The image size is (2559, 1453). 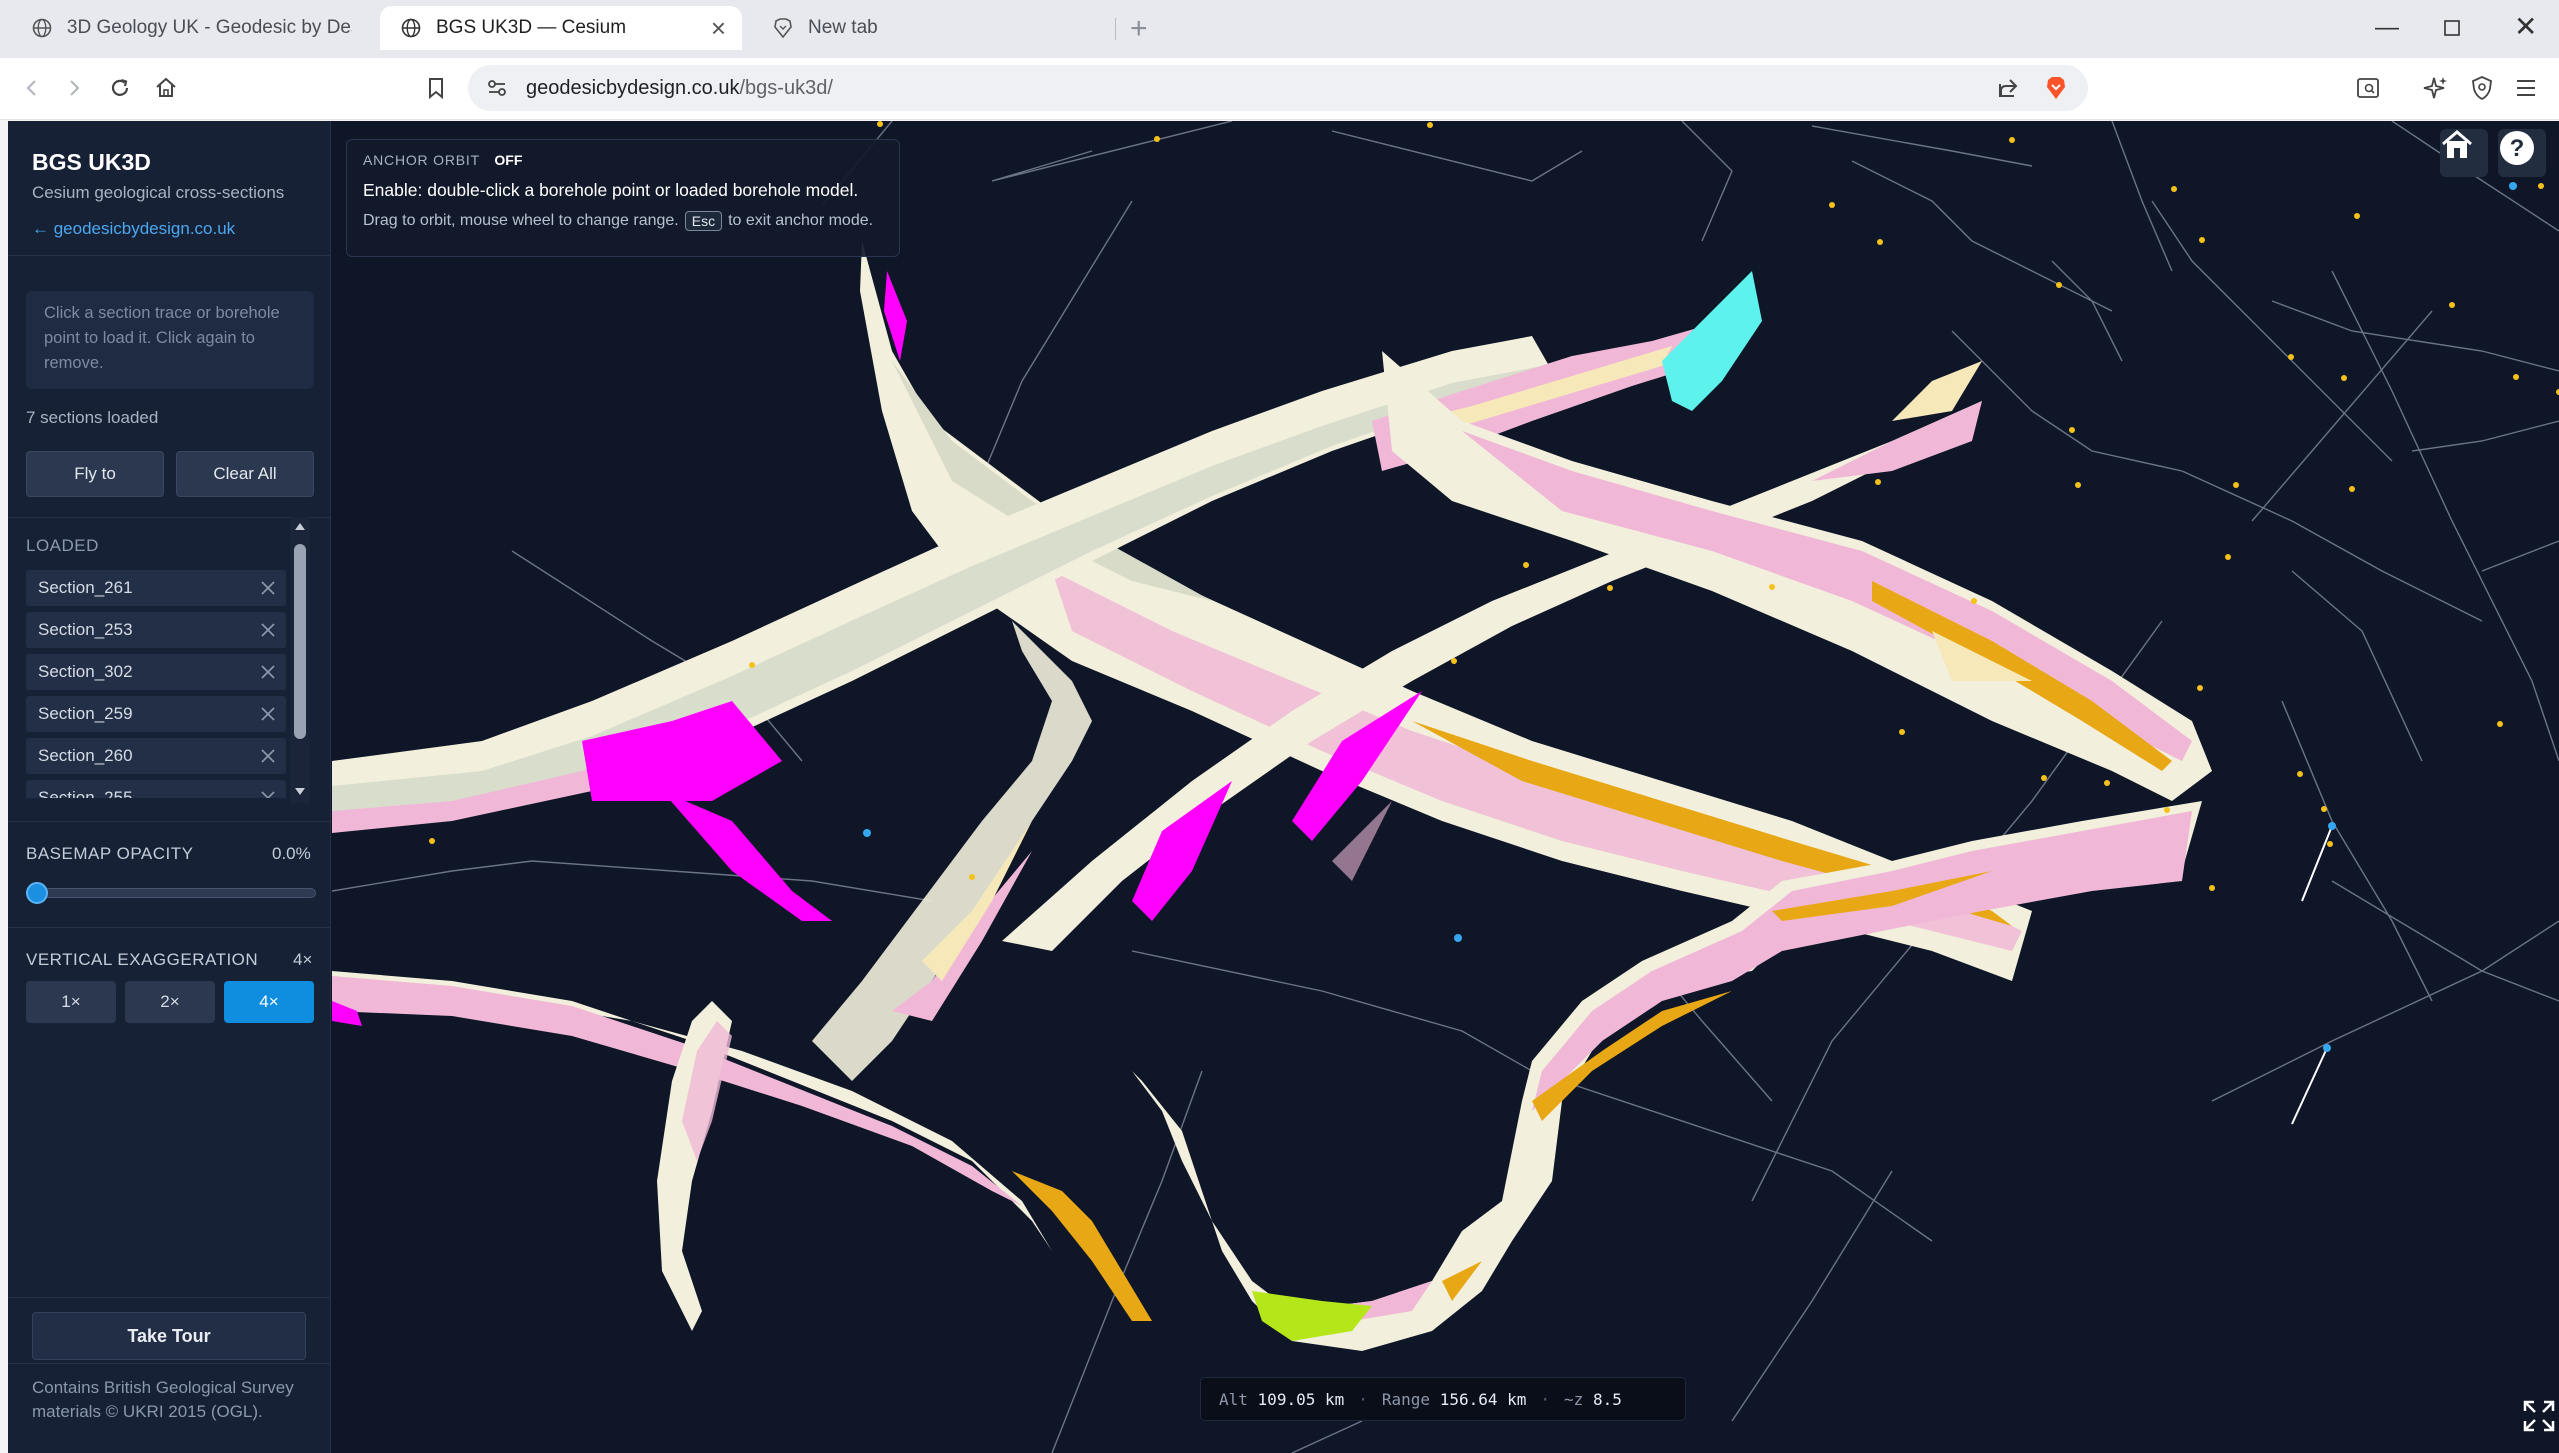 I want to click on url-path: /bgs-uk3d/, so click(x=786, y=88).